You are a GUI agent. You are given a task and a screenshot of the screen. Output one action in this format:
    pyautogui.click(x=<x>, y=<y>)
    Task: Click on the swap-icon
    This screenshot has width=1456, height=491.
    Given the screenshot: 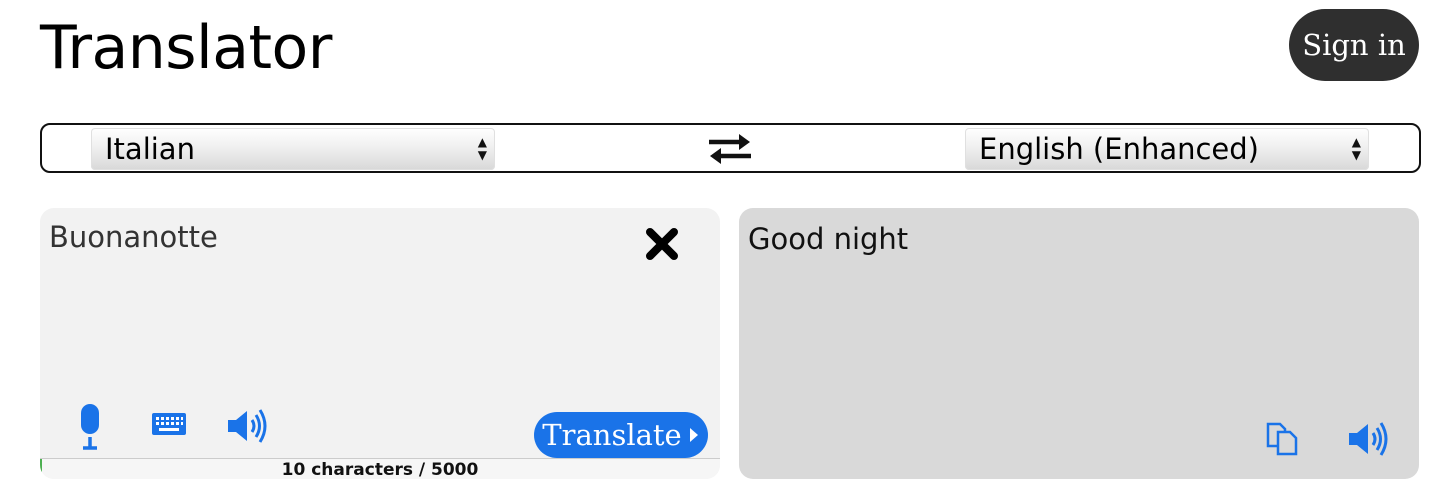 What is the action you would take?
    pyautogui.click(x=730, y=149)
    